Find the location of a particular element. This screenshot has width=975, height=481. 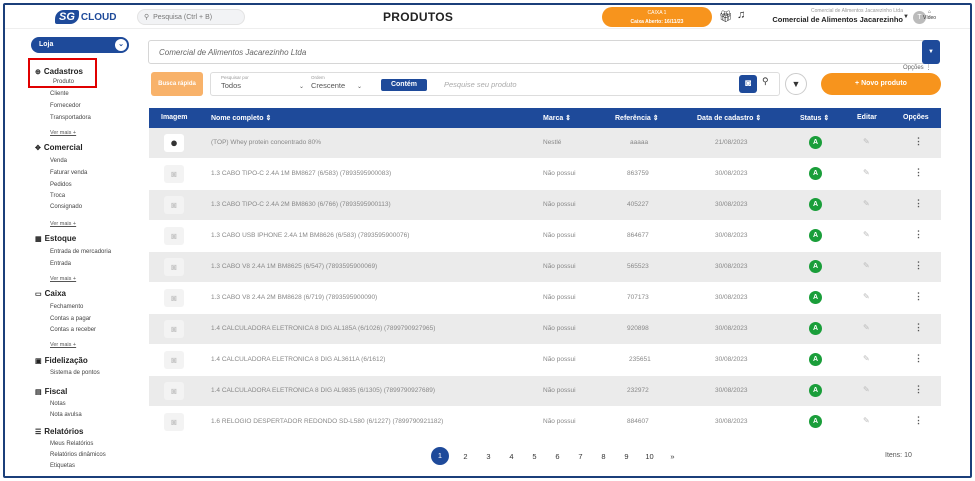

page-button: 5 is located at coordinates (534, 456).